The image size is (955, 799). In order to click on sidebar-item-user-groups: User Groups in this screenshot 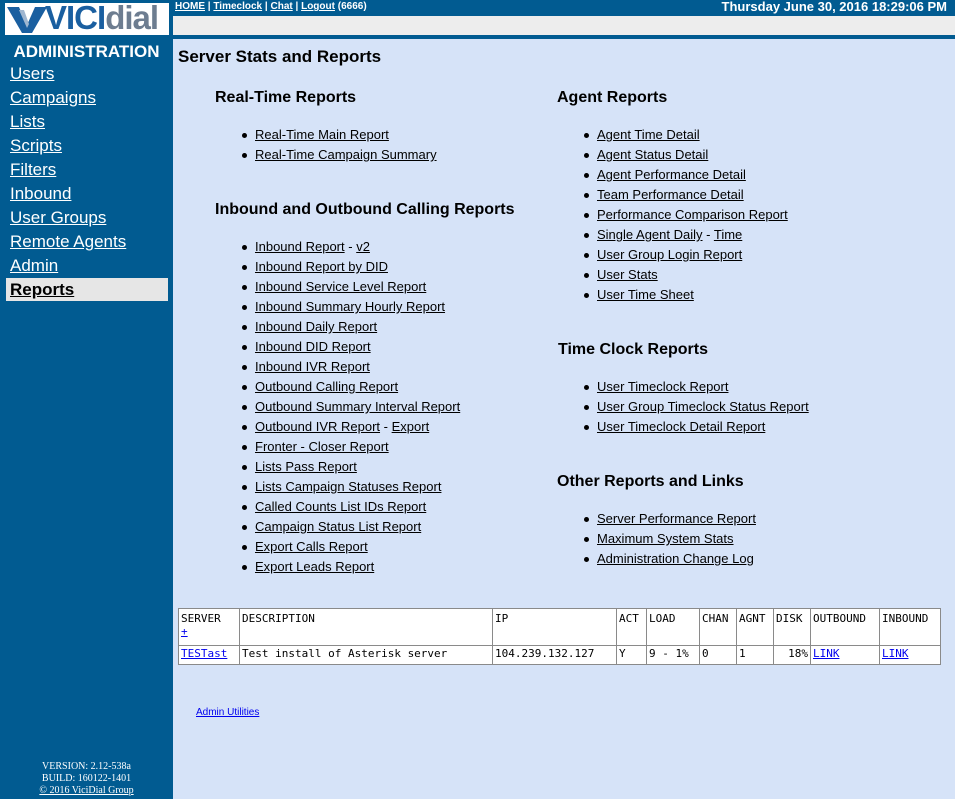, I will do `click(87, 217)`.